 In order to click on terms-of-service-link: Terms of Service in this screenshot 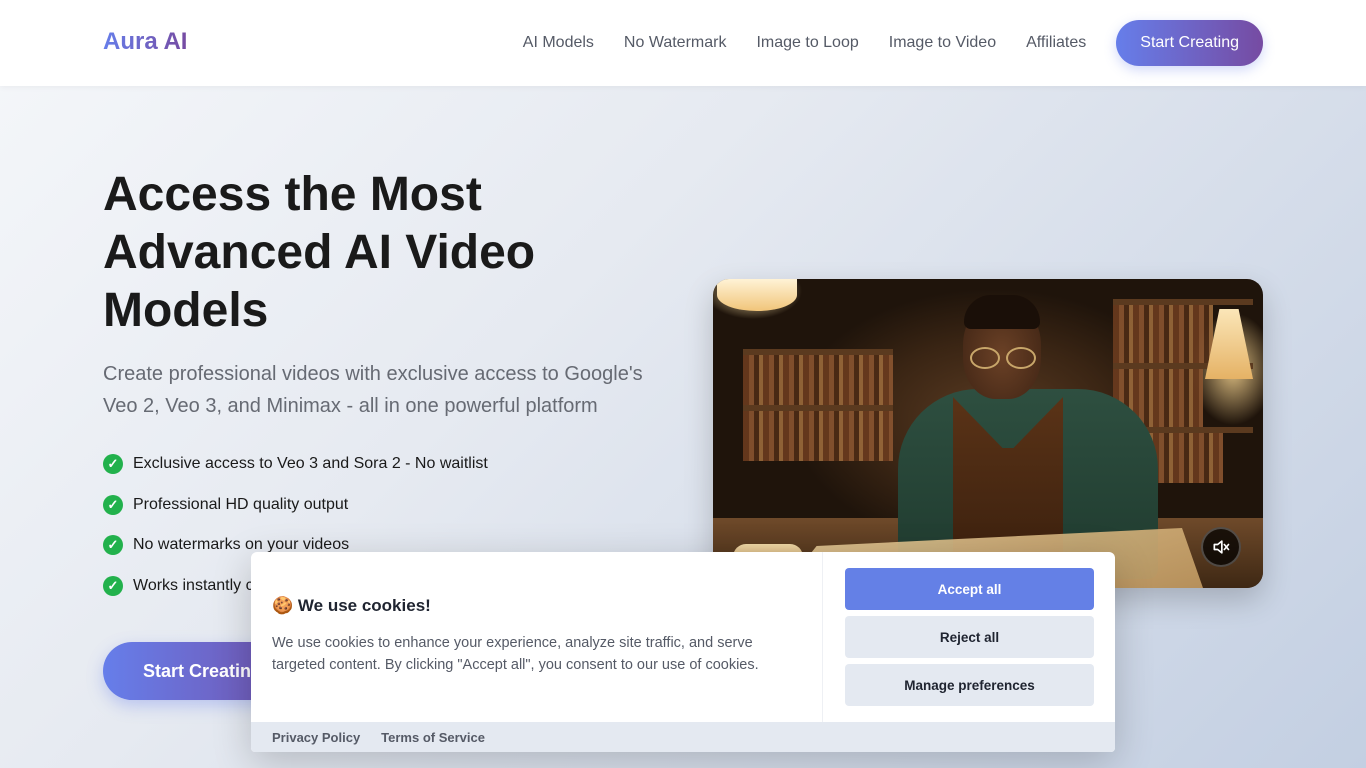, I will do `click(433, 737)`.